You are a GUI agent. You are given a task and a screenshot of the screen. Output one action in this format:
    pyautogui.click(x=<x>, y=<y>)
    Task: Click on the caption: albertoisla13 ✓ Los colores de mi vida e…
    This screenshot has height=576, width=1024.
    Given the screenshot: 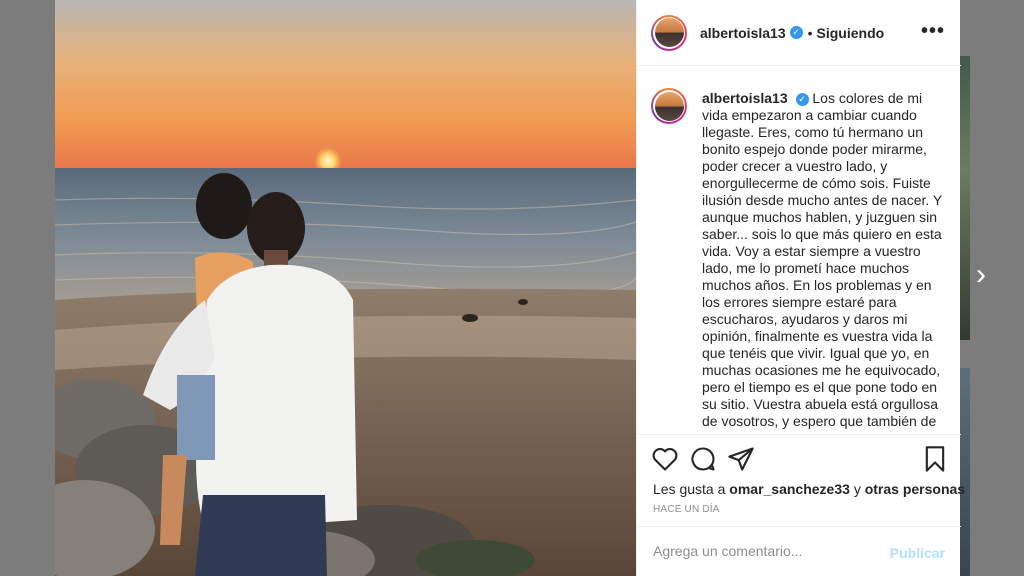 What is the action you would take?
    pyautogui.click(x=823, y=260)
    